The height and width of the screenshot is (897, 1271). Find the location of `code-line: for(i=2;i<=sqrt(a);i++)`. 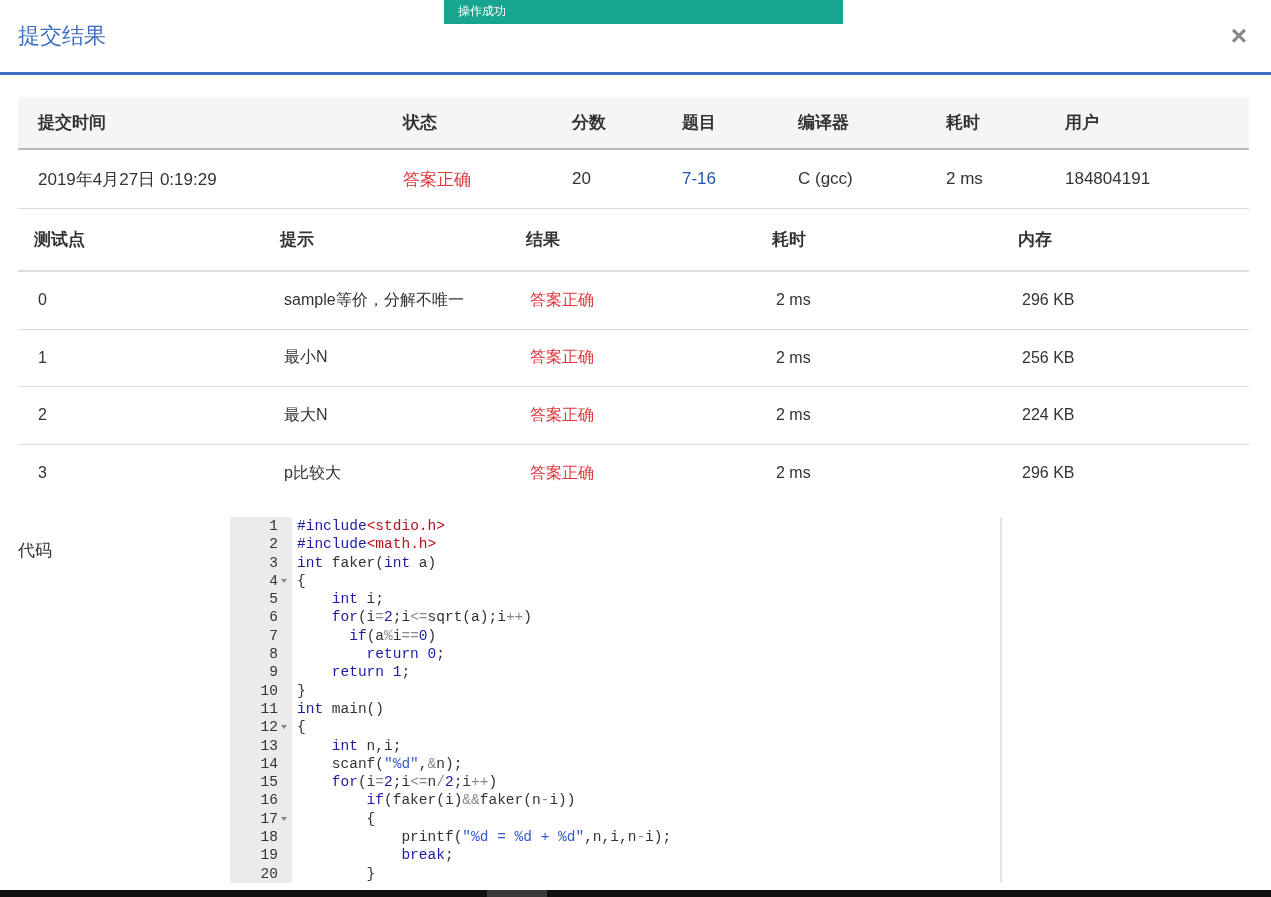

code-line: for(i=2;i<=sqrt(a);i++) is located at coordinates (431, 617).